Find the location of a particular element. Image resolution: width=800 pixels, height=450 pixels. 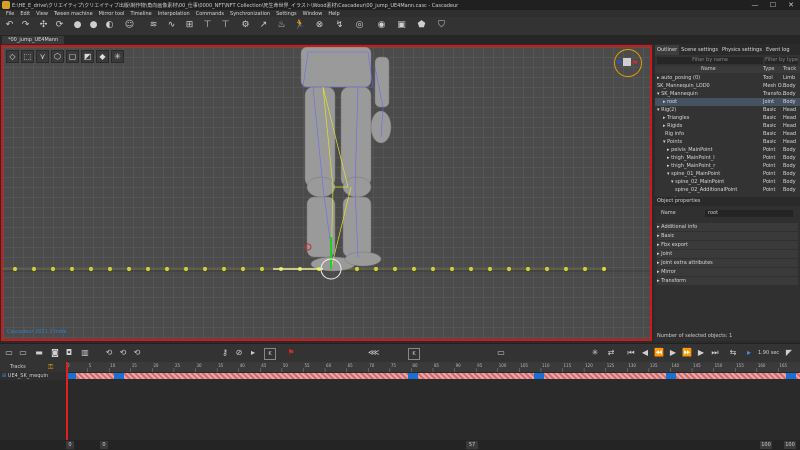

outliner-row: ▸ pelvis_MainPoint Point Body is located at coordinates (727, 150).